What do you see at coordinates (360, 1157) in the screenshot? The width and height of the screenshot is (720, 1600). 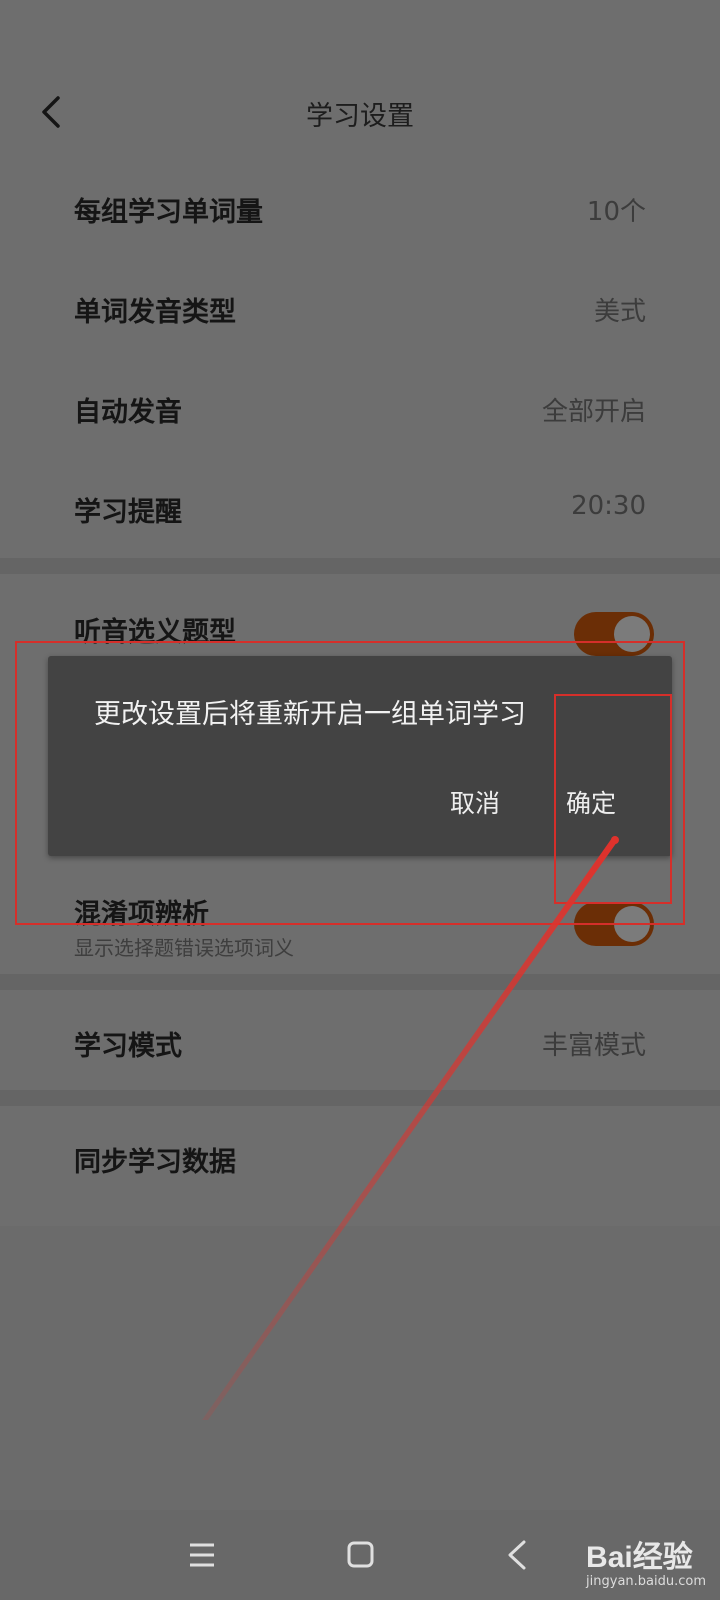 I see `setting-row-sync-data: 同步学习数据` at bounding box center [360, 1157].